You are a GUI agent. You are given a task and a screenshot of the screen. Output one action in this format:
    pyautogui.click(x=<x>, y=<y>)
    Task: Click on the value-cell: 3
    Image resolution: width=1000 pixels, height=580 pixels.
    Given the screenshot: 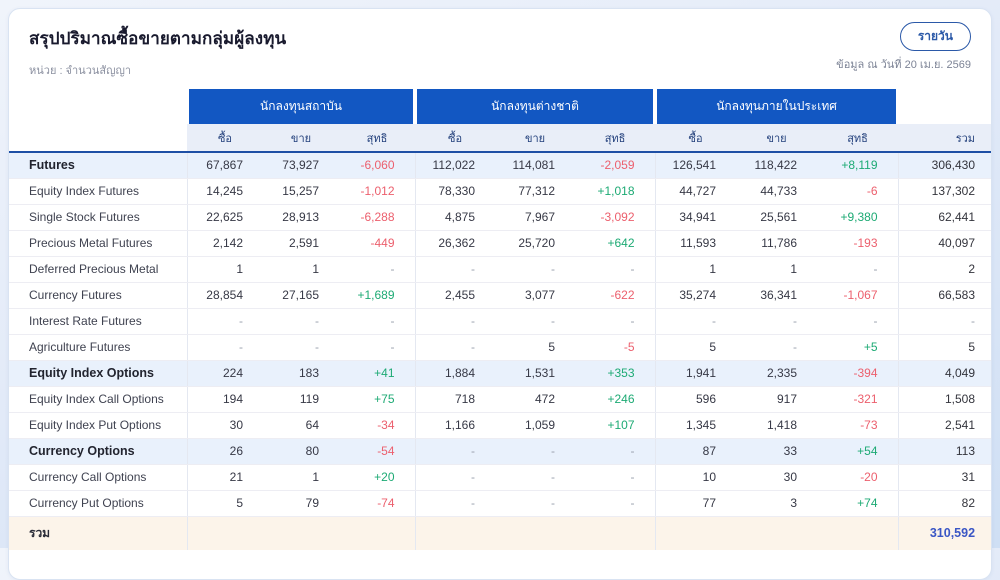 What is the action you would take?
    pyautogui.click(x=777, y=503)
    